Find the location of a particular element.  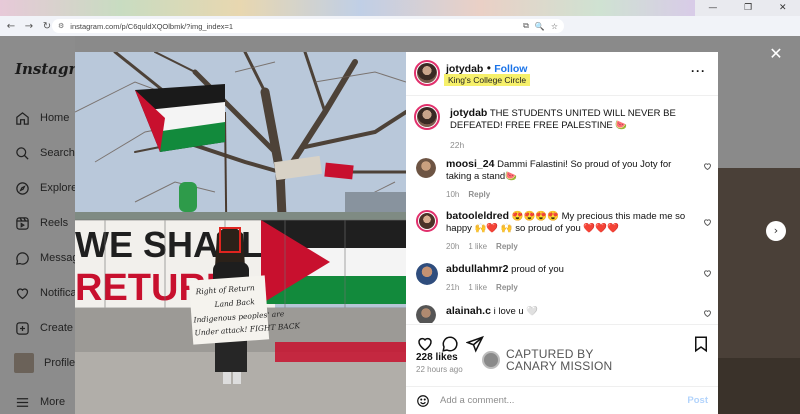

window-controls: — ❐ ✕ is located at coordinates (747, 8).